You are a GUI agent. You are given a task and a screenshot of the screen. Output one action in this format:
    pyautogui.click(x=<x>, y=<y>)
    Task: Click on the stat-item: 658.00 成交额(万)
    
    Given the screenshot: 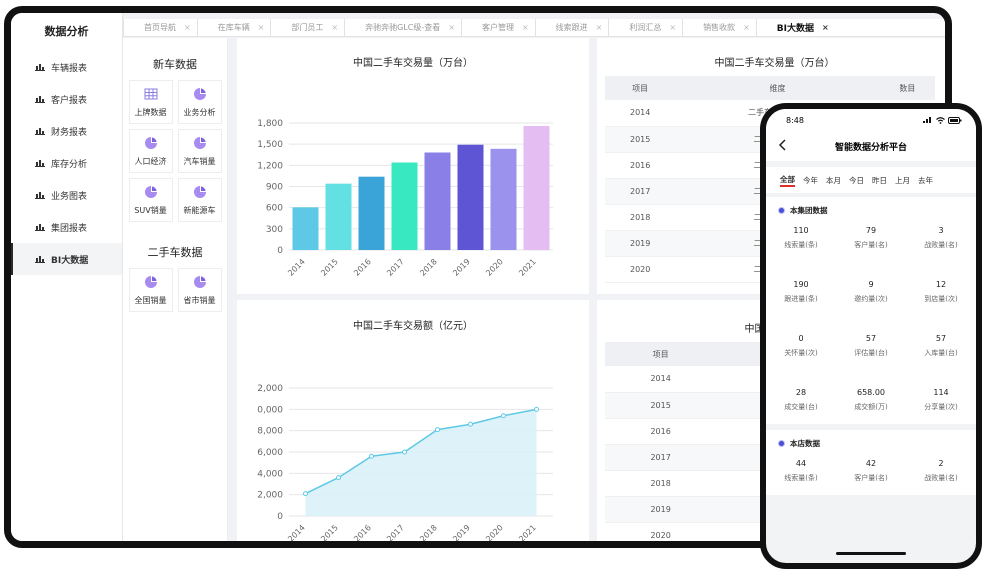 What is the action you would take?
    pyautogui.click(x=871, y=400)
    